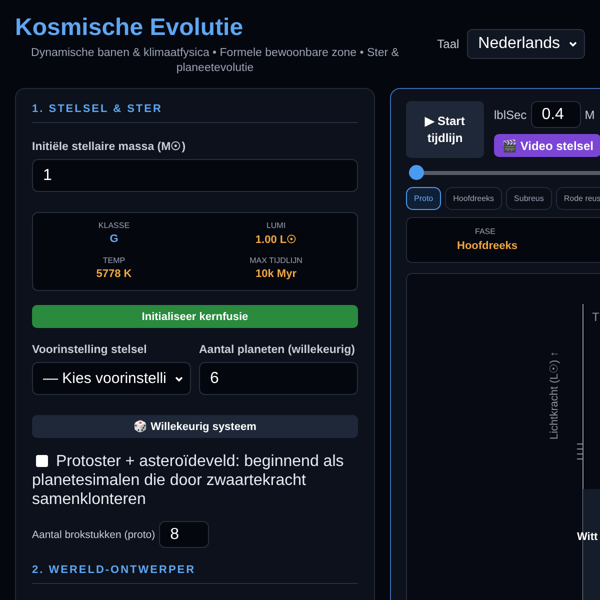 The image size is (600, 600). Describe the element at coordinates (485, 231) in the screenshot. I see `phase-label: FASE` at that location.